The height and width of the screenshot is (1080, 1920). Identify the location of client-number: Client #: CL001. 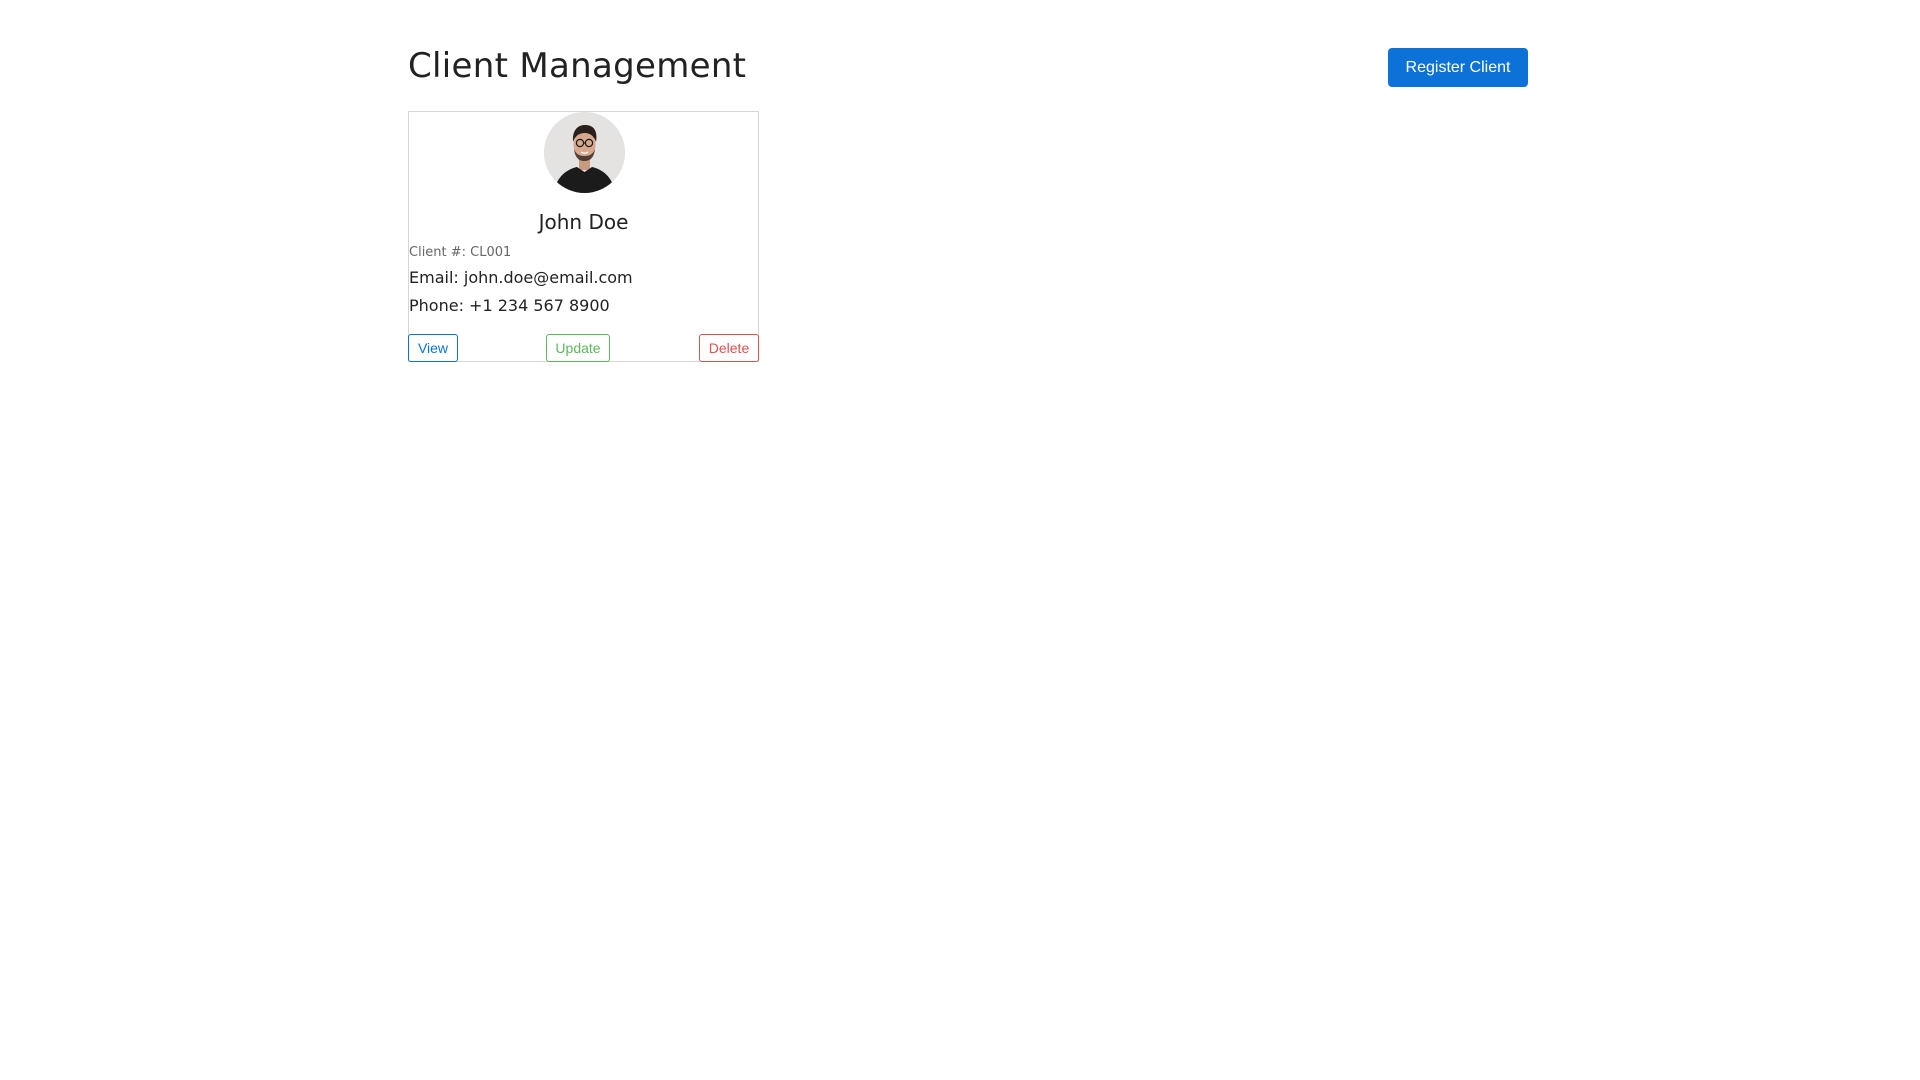
(460, 252).